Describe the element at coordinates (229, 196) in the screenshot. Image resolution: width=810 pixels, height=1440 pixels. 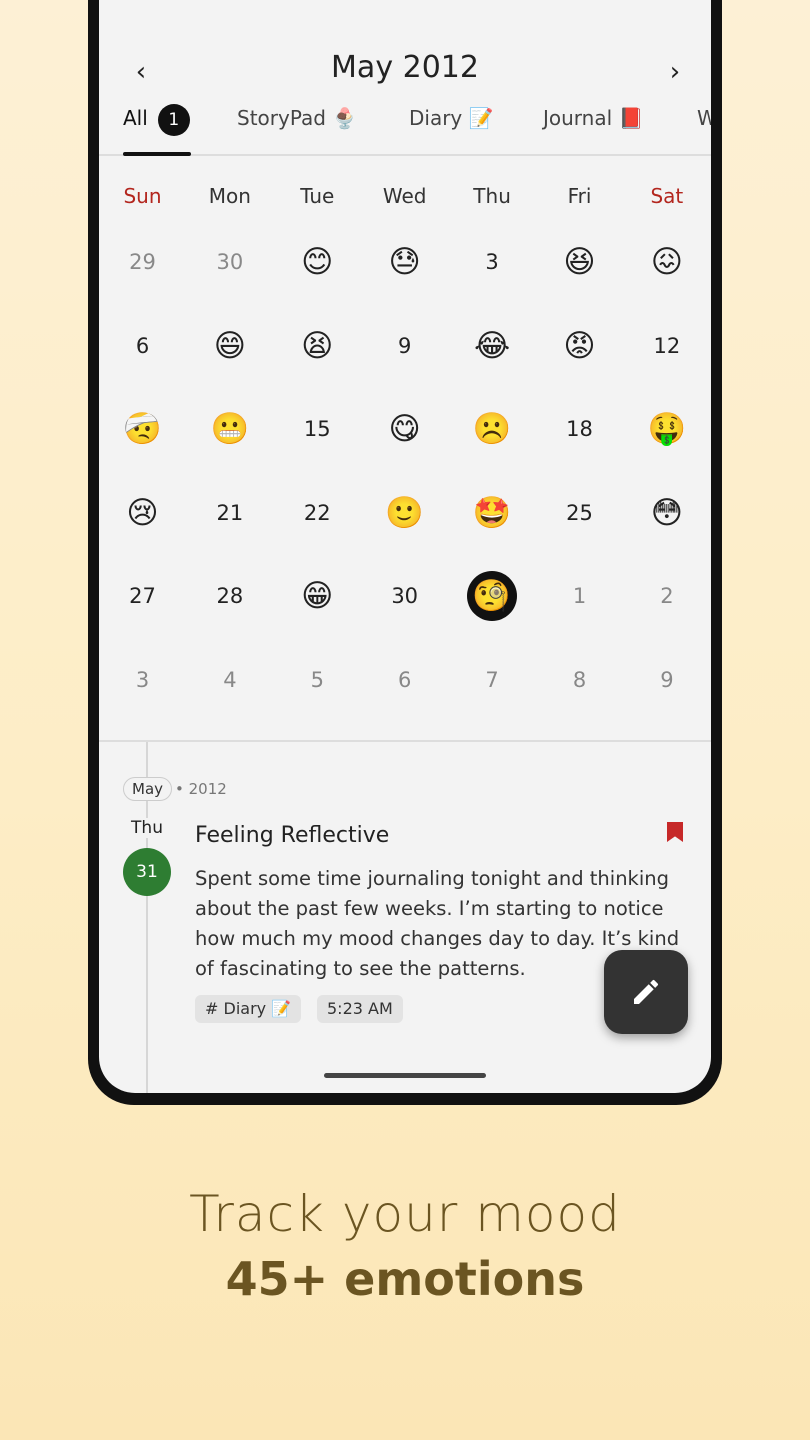
I see `weekday-header: Mon` at that location.